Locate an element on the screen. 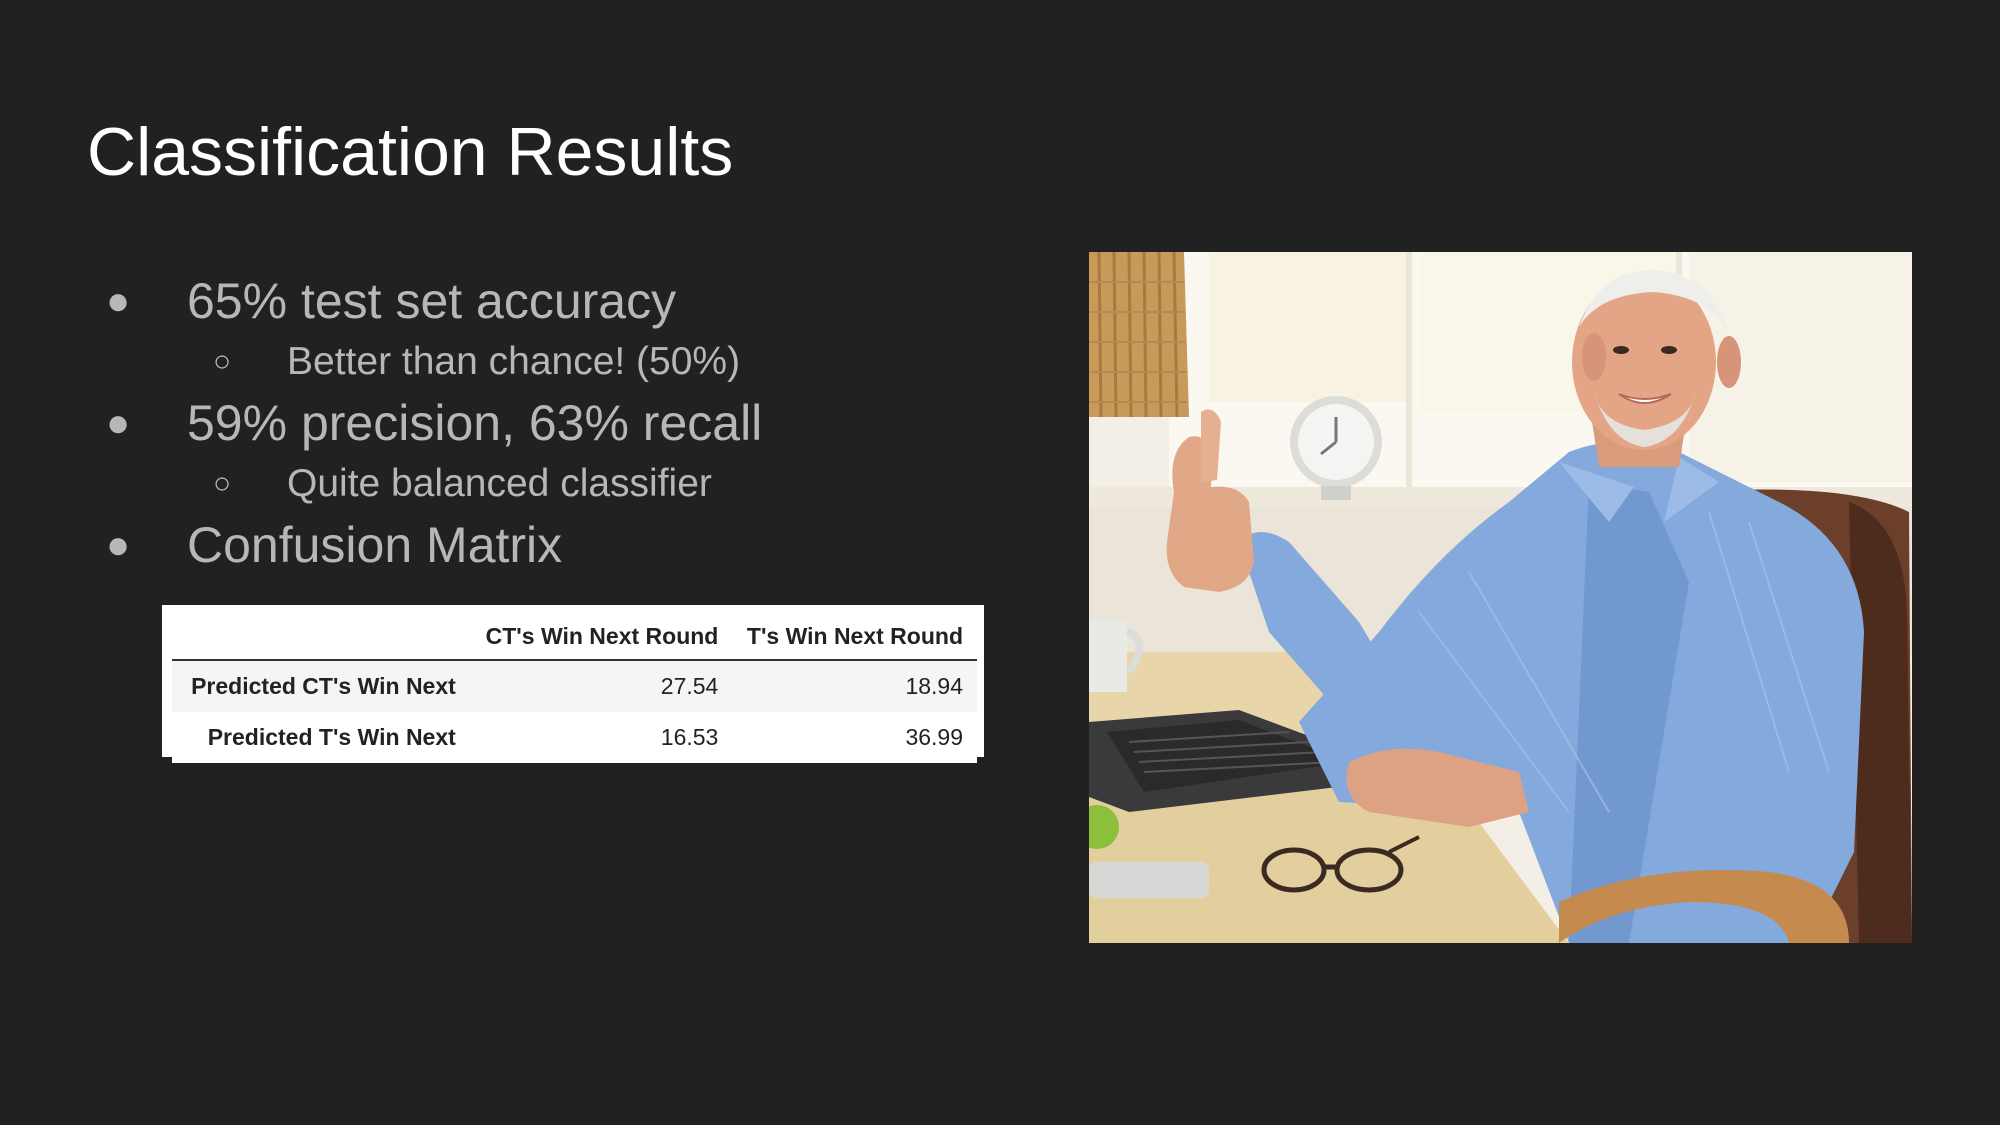 This screenshot has width=2000, height=1125. bullet-item: ● 65% test set accuracy is located at coordinates (500, 301).